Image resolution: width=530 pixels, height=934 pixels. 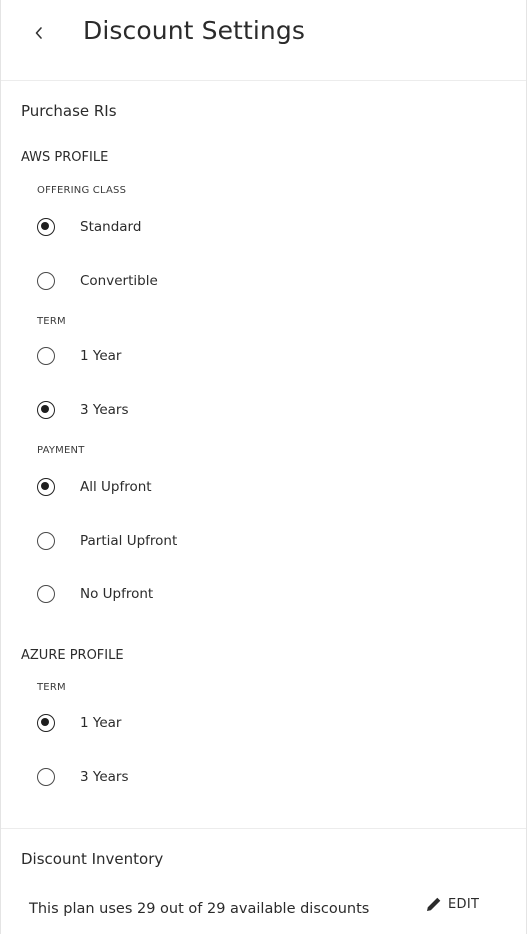 What do you see at coordinates (51, 687) in the screenshot?
I see `azure-term-label: TERM` at bounding box center [51, 687].